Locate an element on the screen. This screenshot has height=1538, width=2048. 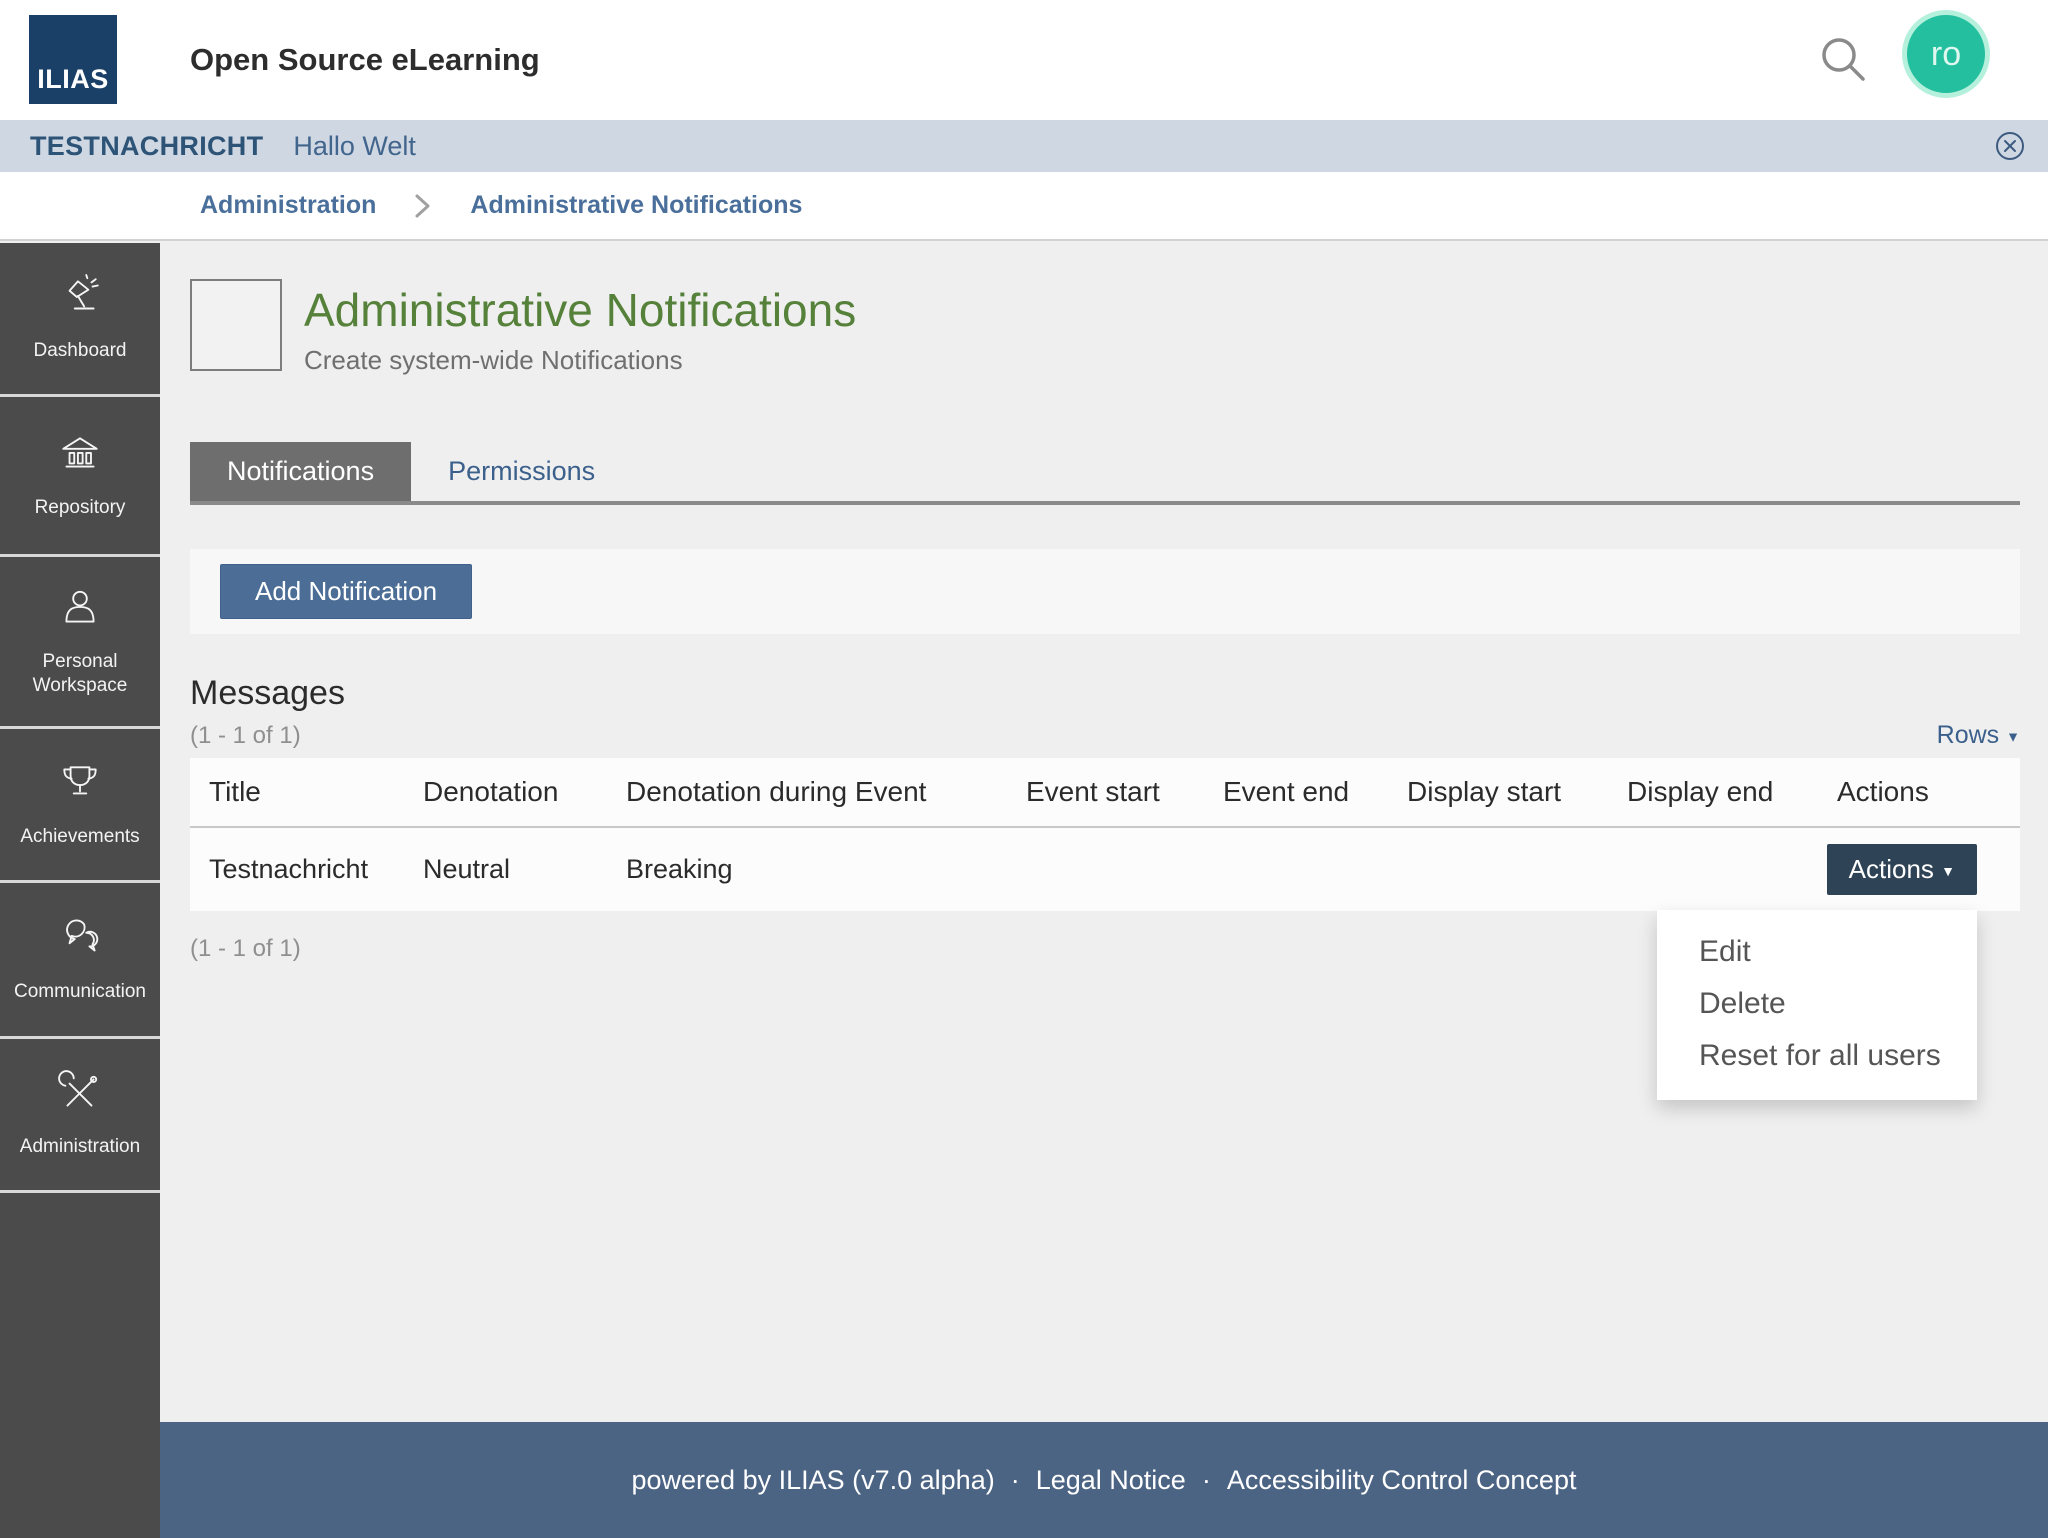
avatar-initials: ro is located at coordinates (1946, 53).